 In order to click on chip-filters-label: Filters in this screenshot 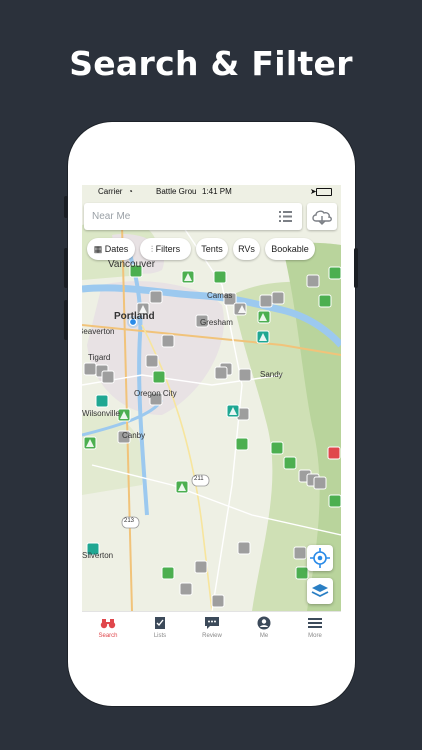, I will do `click(168, 249)`.